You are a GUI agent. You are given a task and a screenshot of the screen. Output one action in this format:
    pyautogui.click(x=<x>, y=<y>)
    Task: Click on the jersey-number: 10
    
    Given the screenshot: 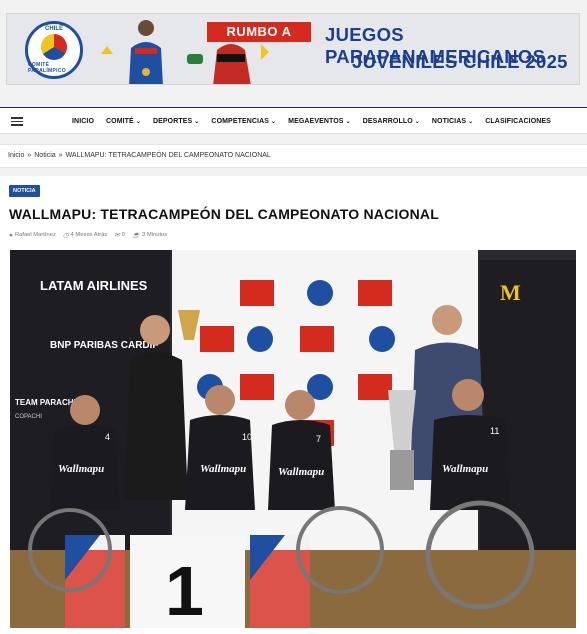 What is the action you would take?
    pyautogui.click(x=247, y=437)
    